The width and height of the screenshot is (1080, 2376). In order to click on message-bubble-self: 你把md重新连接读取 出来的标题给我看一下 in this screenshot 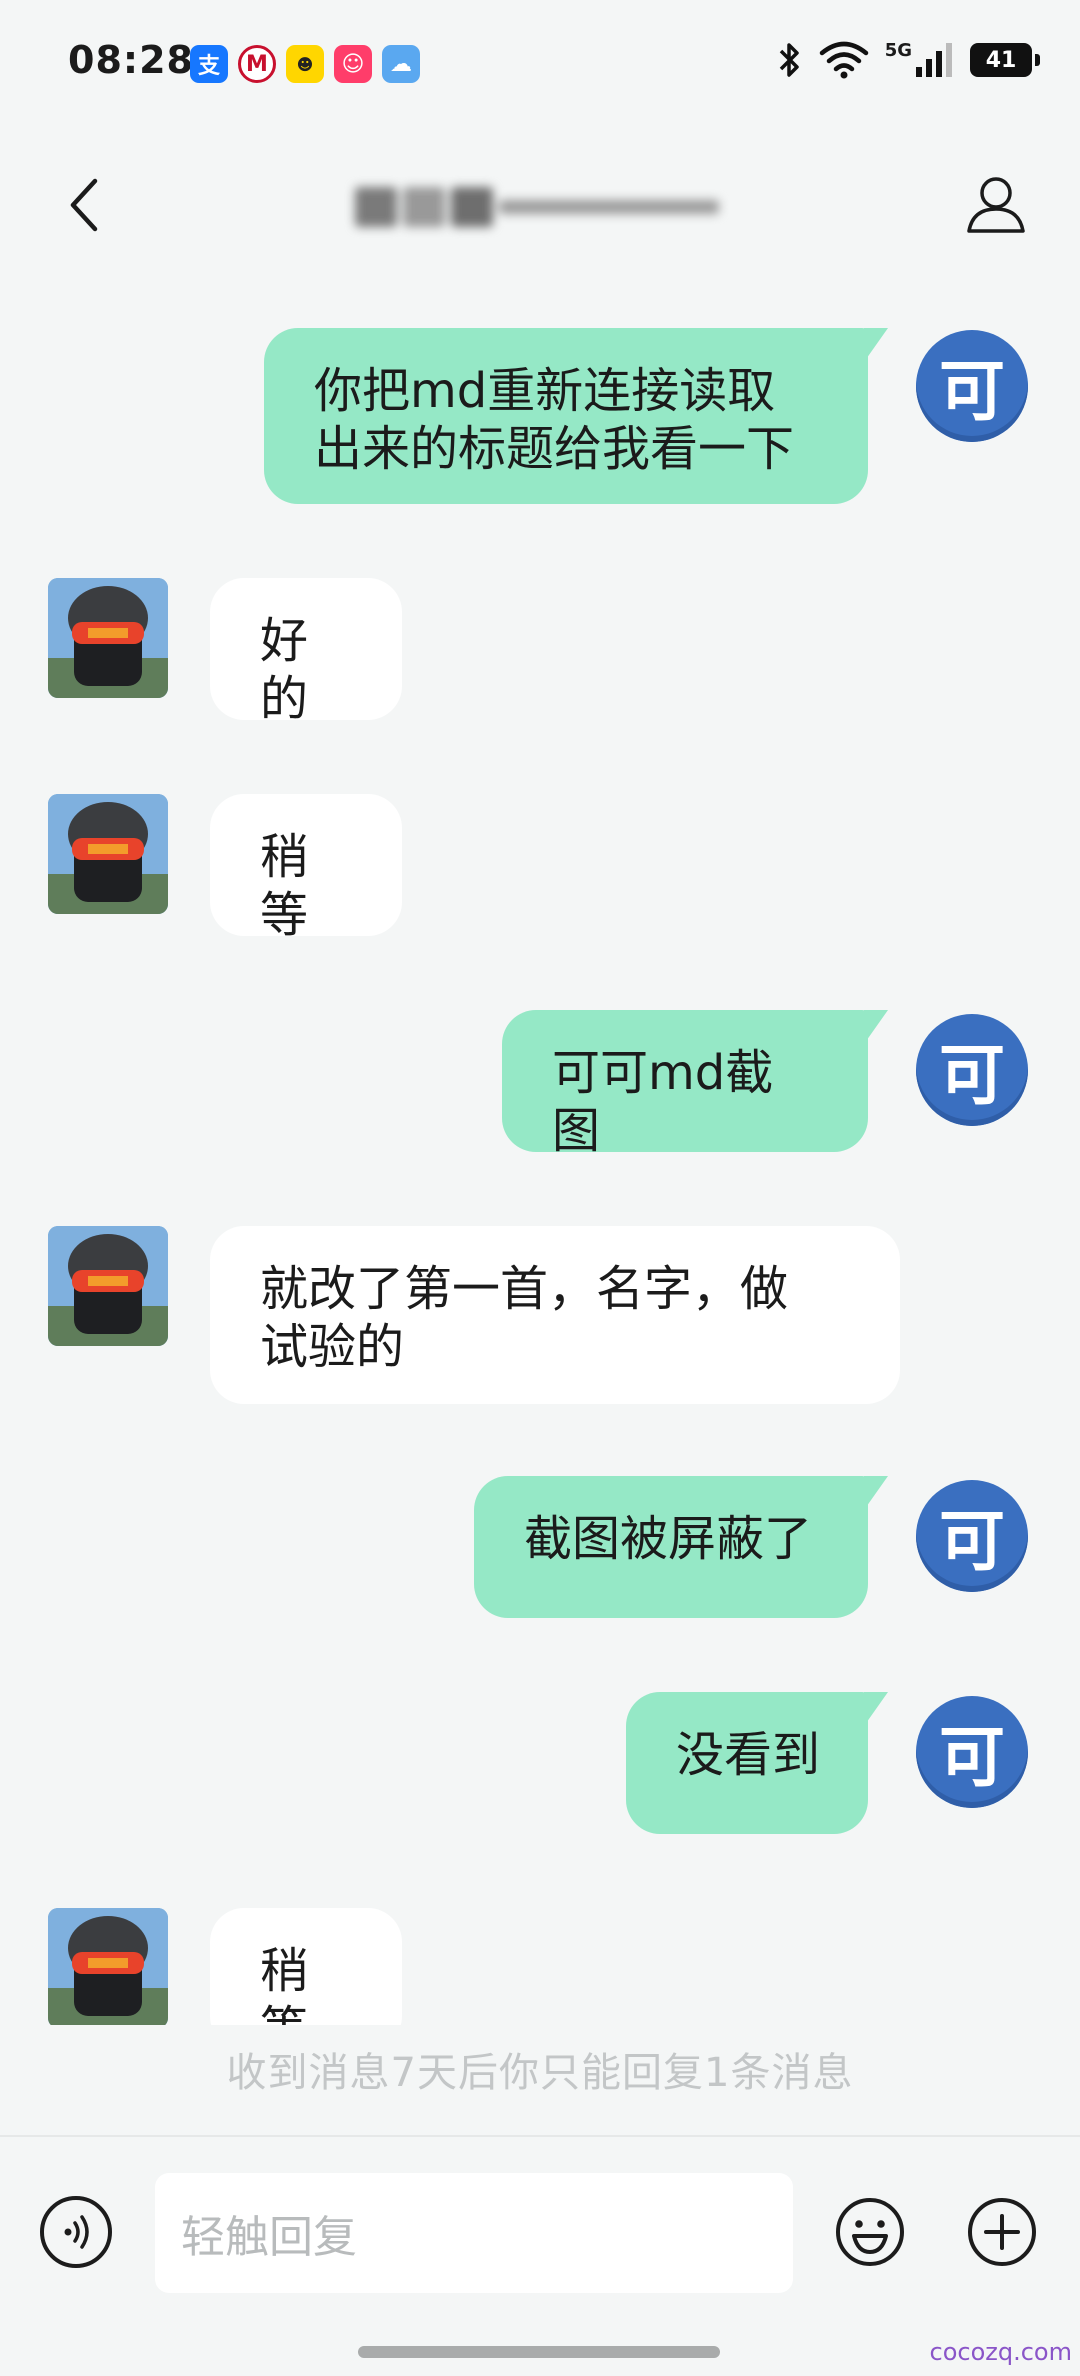, I will do `click(576, 416)`.